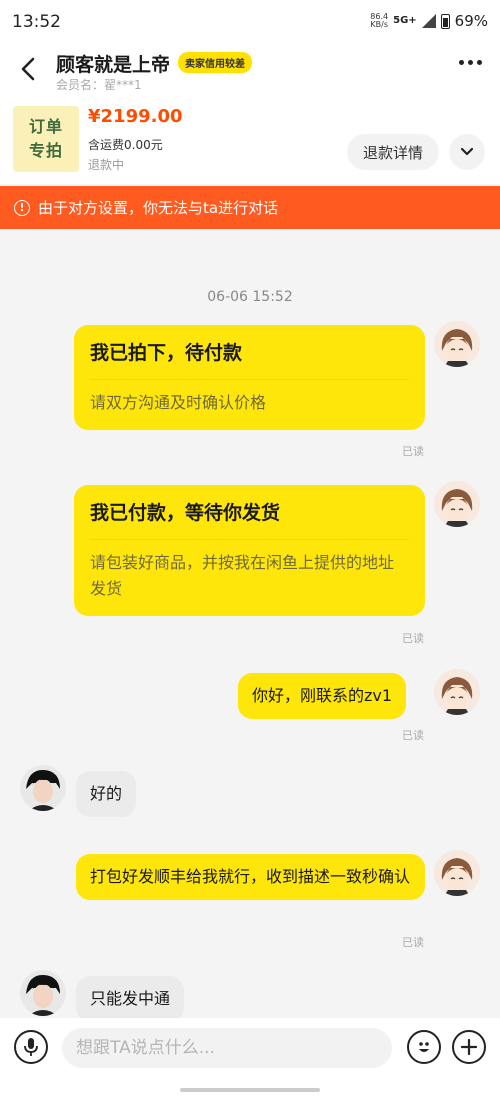 This screenshot has width=500, height=1097. Describe the element at coordinates (158, 208) in the screenshot. I see `notice-text: 由于对方设置，你无法与ta进行对话` at that location.